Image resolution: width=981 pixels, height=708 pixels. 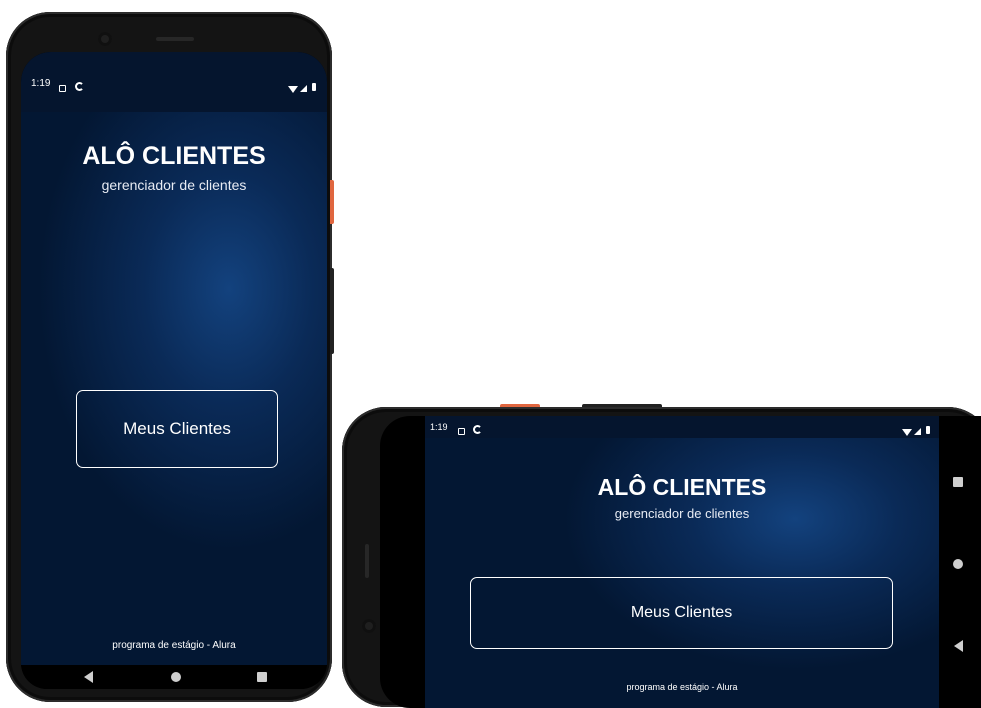 What do you see at coordinates (332, 311) in the screenshot?
I see `volume-button` at bounding box center [332, 311].